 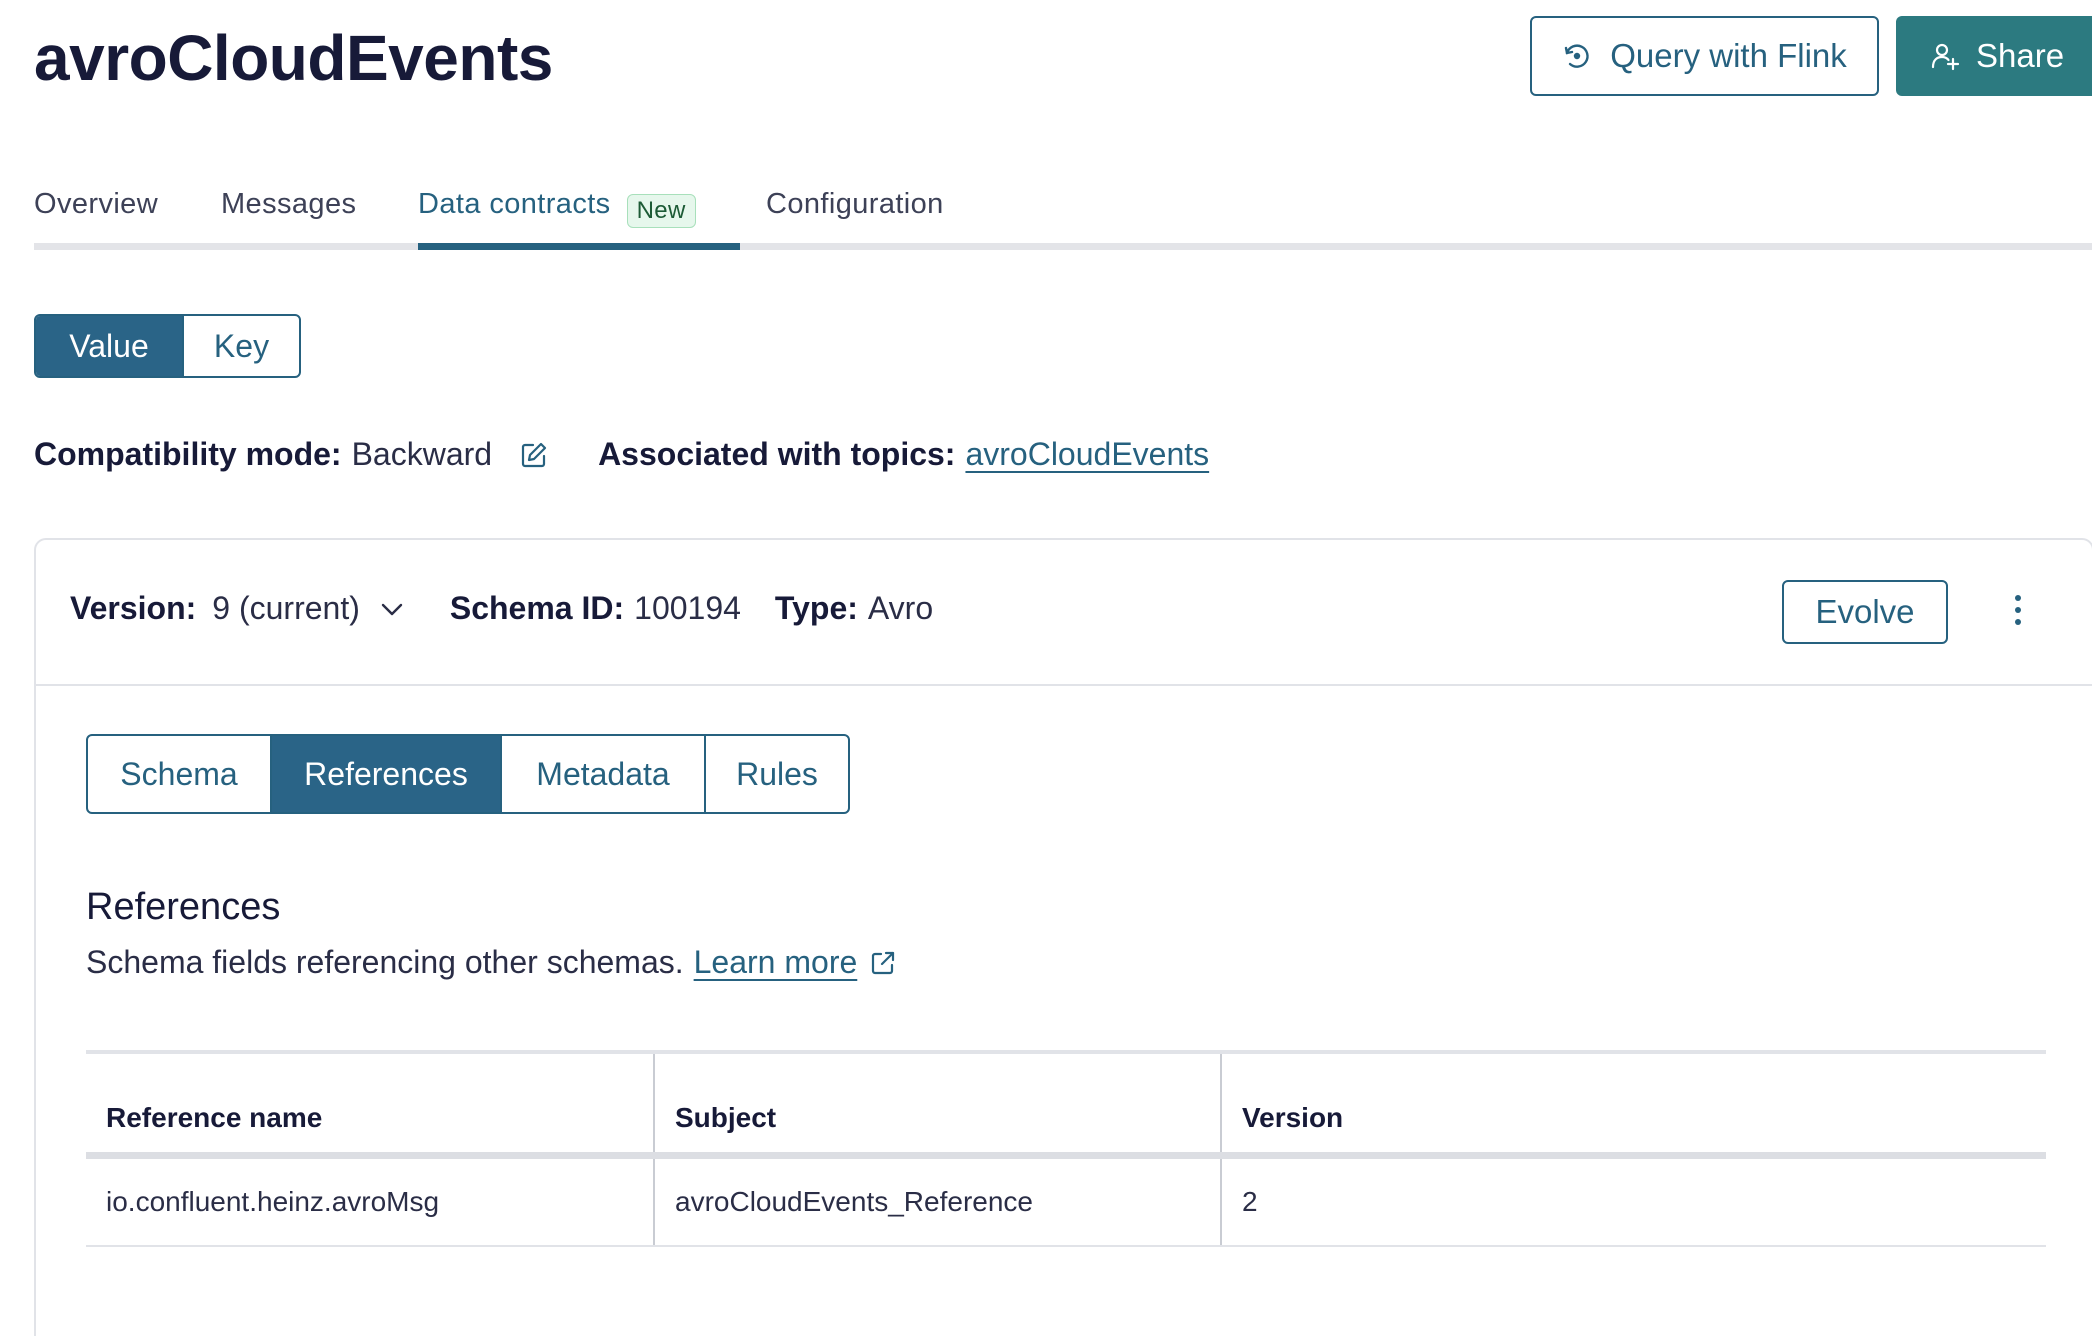 I want to click on evolve-button: Evolve, so click(x=1865, y=612).